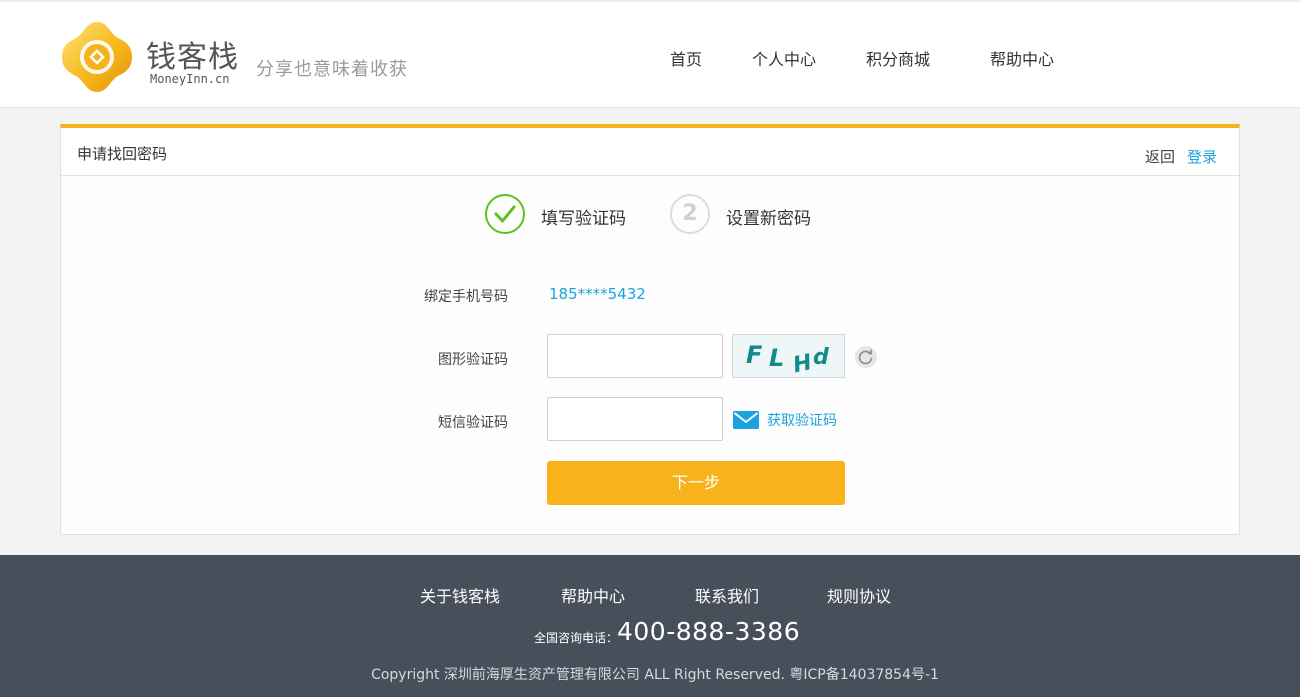 Image resolution: width=1300 pixels, height=697 pixels. I want to click on check-circle-icon, so click(505, 214).